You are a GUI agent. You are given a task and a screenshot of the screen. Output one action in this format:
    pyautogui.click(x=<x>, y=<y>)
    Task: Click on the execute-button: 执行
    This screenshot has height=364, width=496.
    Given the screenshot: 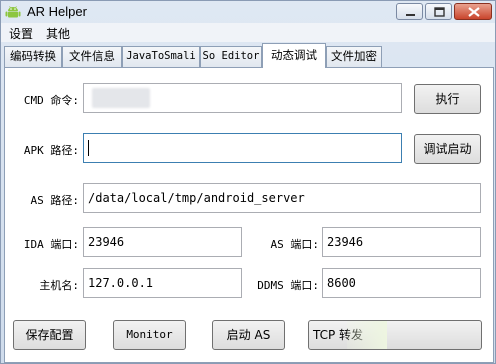 What is the action you would take?
    pyautogui.click(x=447, y=99)
    